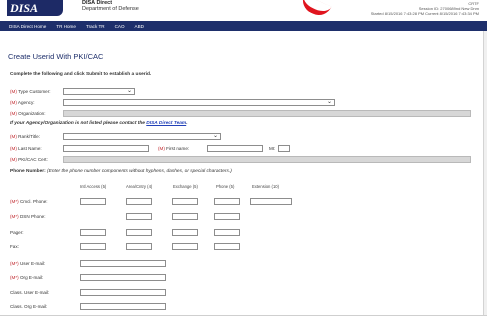 This screenshot has width=487, height=321. What do you see at coordinates (185, 232) in the screenshot?
I see `pager-exchange-input` at bounding box center [185, 232].